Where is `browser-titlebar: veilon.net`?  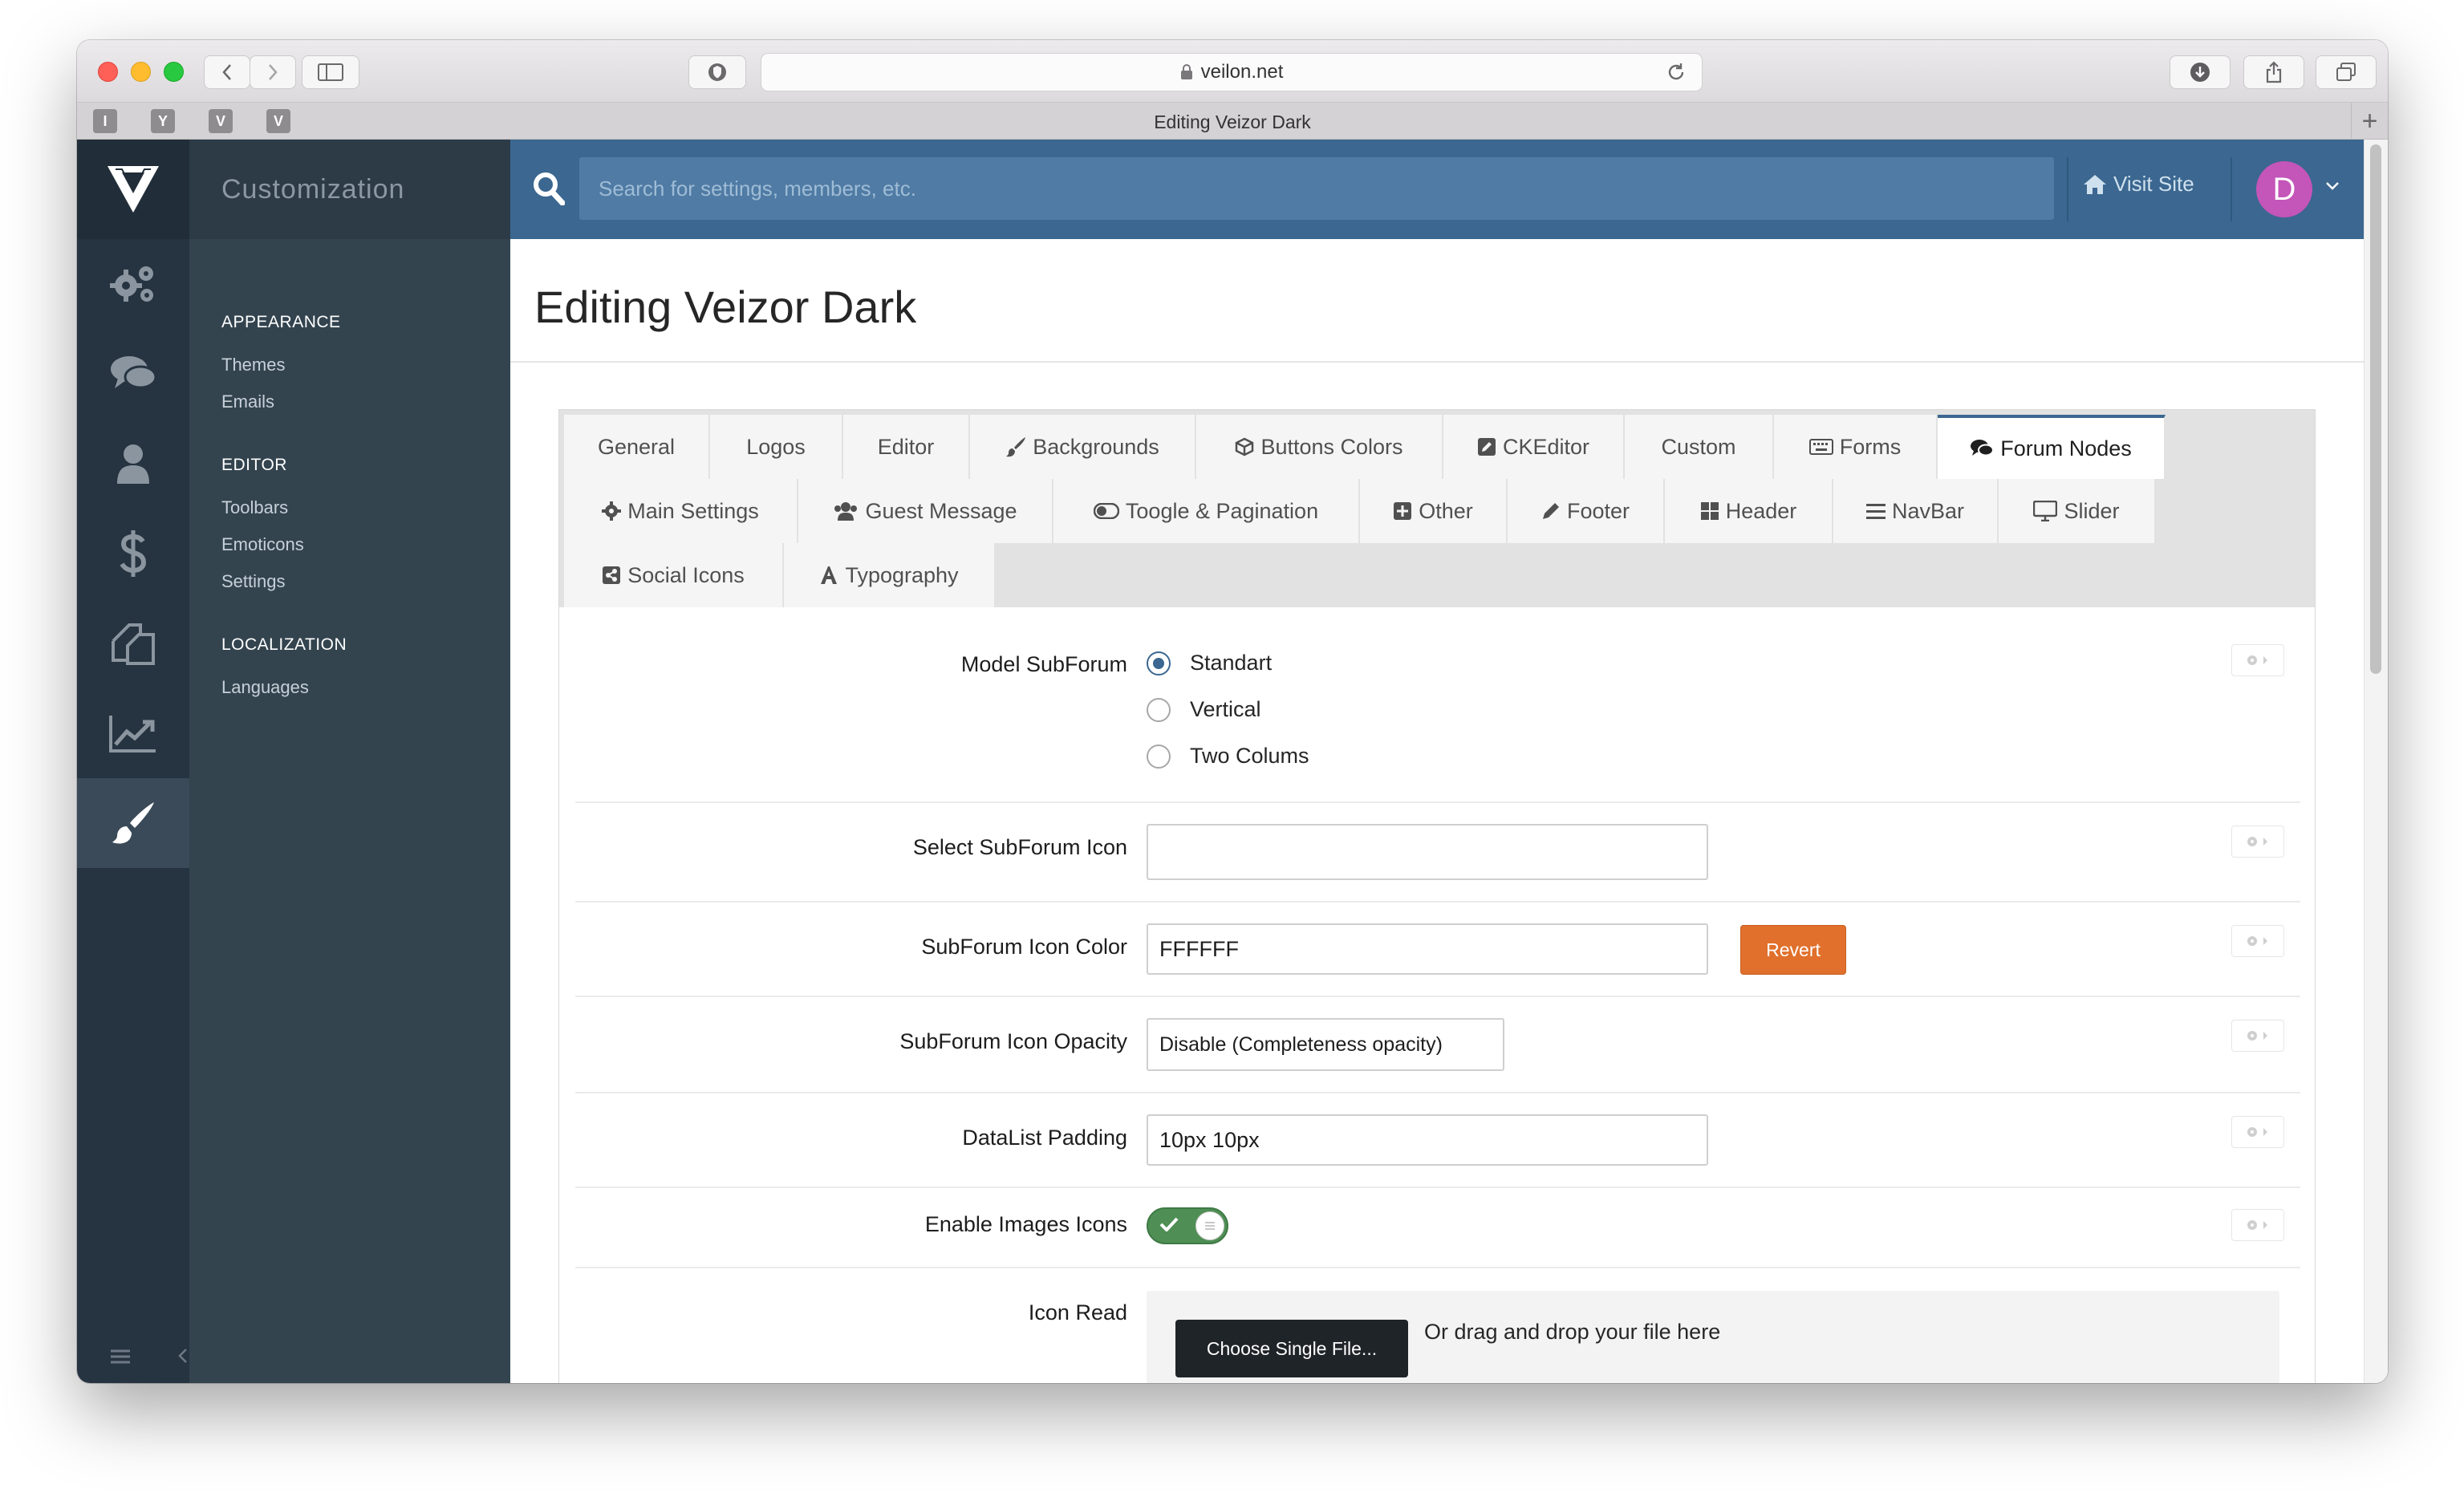
browser-titlebar: veilon.net is located at coordinates (1232, 71).